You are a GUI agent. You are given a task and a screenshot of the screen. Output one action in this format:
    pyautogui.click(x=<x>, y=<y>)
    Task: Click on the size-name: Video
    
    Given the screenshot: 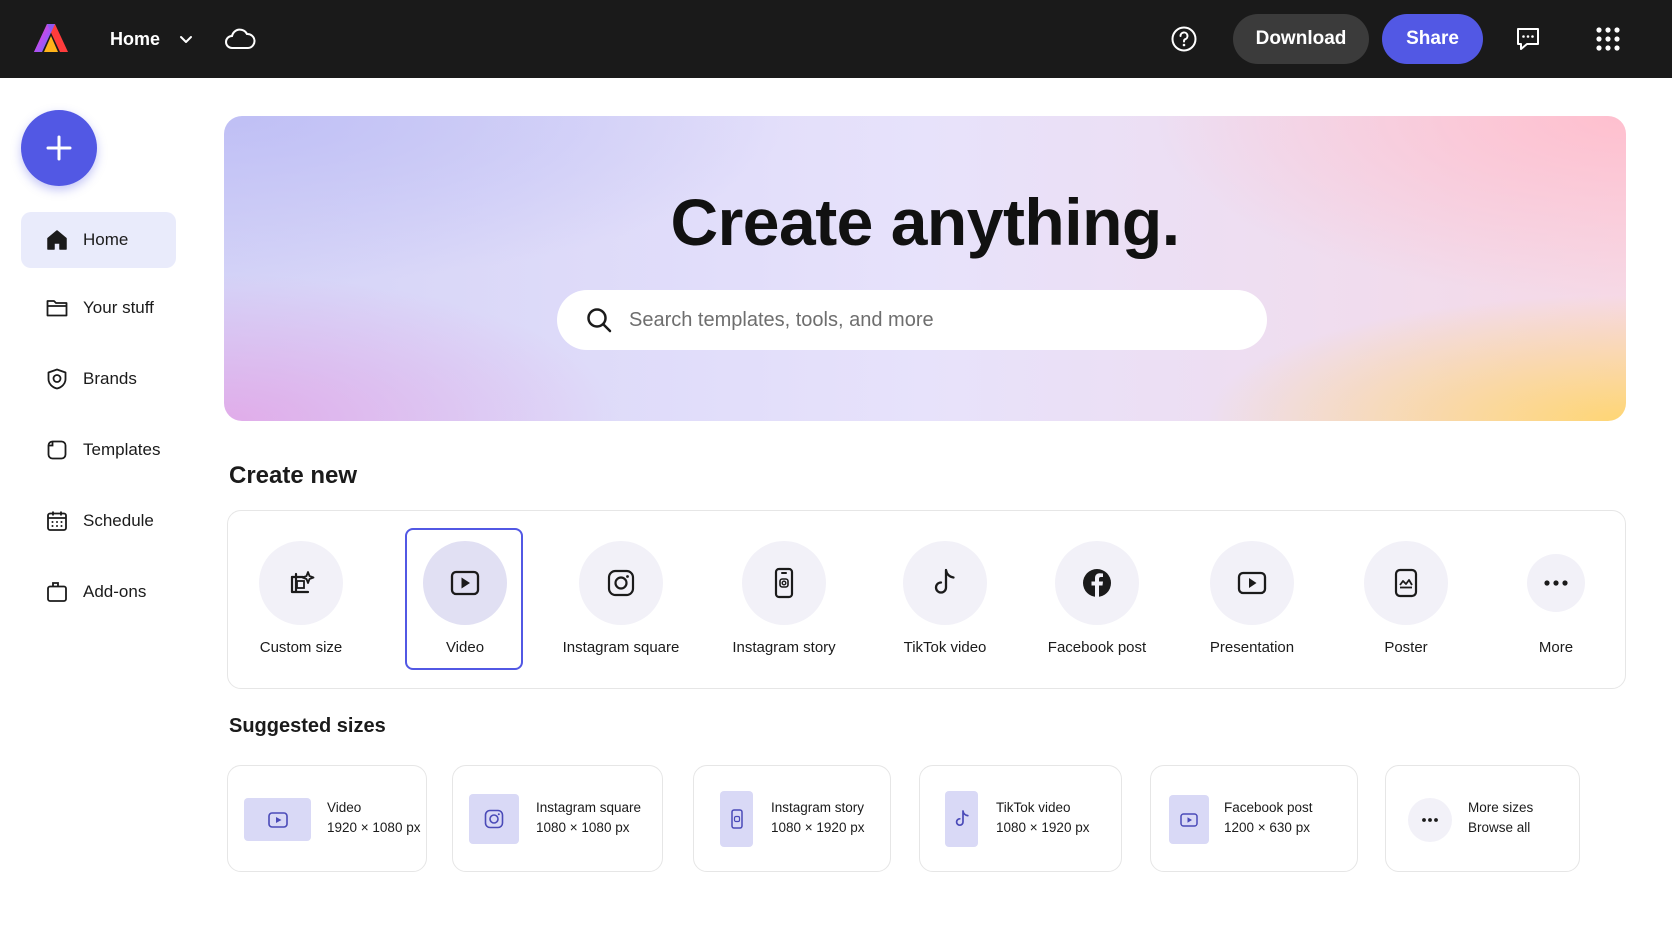 What is the action you would take?
    pyautogui.click(x=344, y=807)
    